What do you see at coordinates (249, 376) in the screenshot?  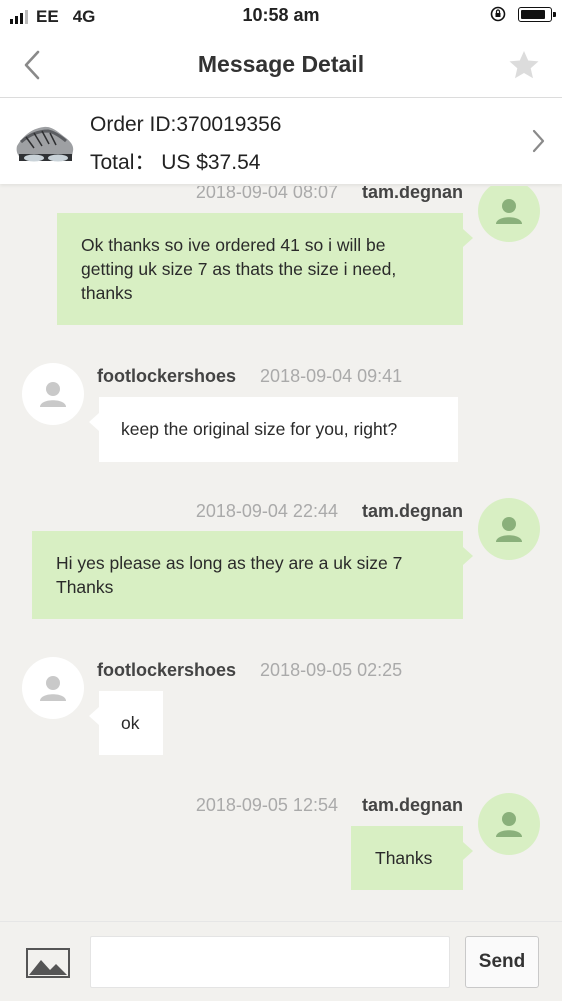 I see `message-meta: footlockershoes 2018-09-04 09:41` at bounding box center [249, 376].